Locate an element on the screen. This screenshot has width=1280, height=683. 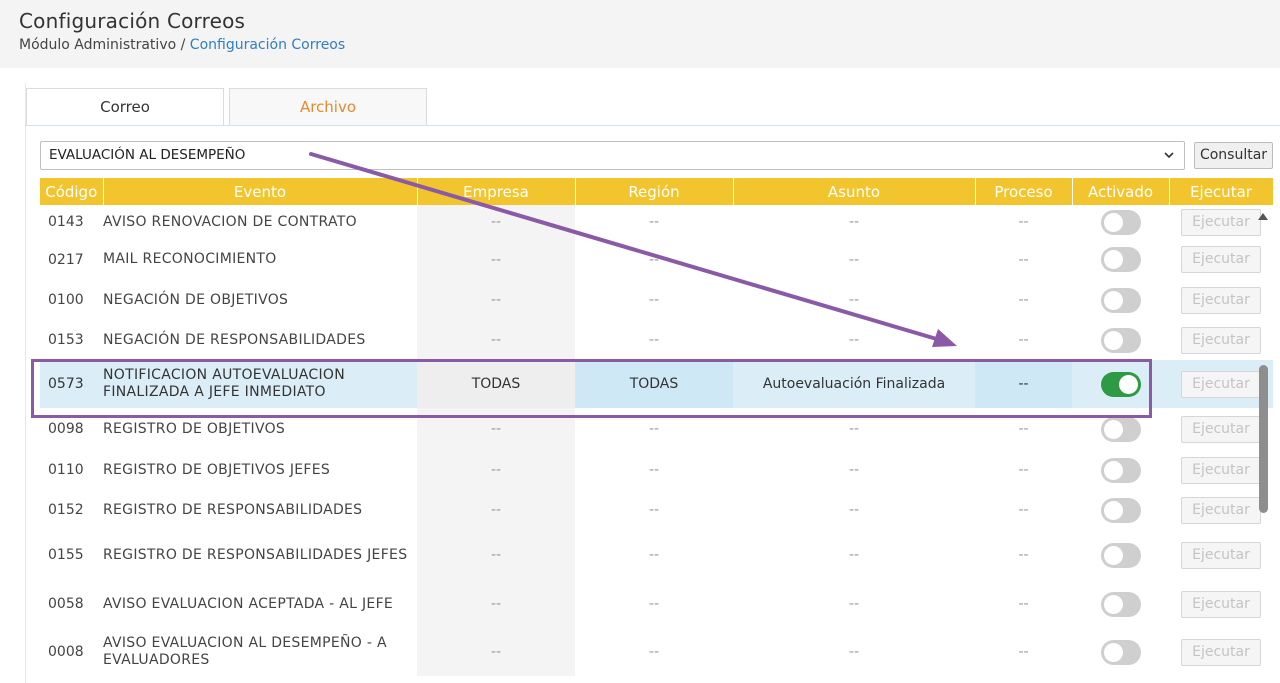
breadcrumb-root: Módulo Administrativo is located at coordinates (97, 45).